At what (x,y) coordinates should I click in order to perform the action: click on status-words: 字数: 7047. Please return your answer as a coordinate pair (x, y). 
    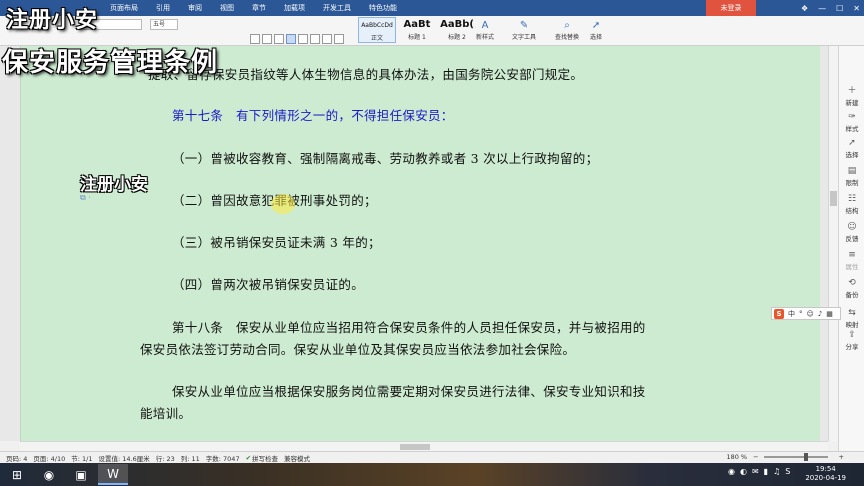
    Looking at the image, I should click on (223, 458).